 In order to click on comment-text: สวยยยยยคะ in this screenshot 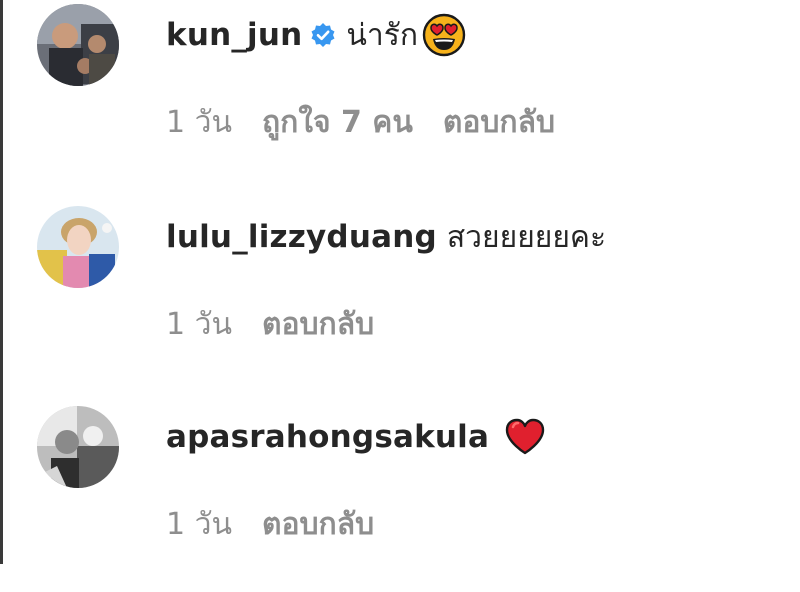, I will do `click(526, 237)`.